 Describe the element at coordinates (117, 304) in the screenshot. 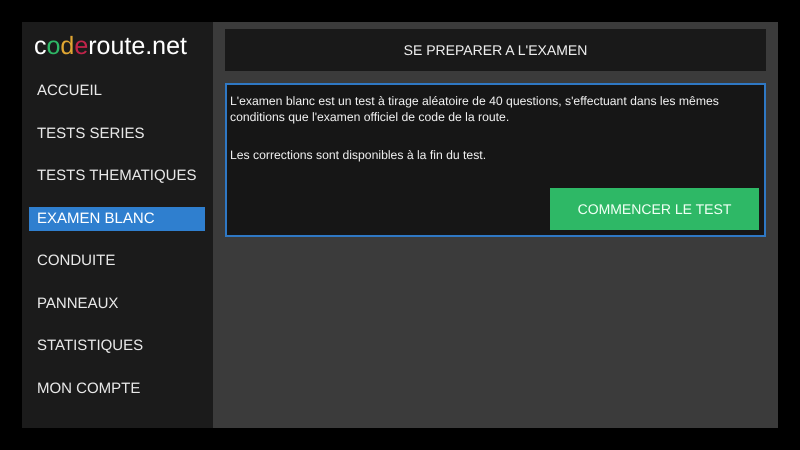

I see `sidebar-item: PANNEAUX` at that location.